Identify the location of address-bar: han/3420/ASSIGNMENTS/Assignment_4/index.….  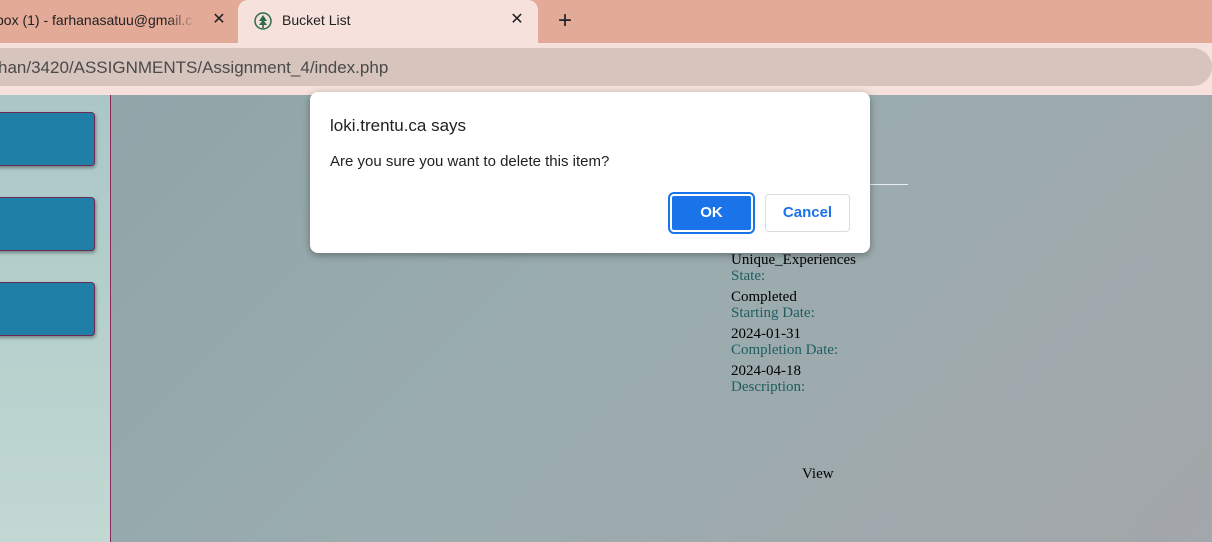
(606, 67).